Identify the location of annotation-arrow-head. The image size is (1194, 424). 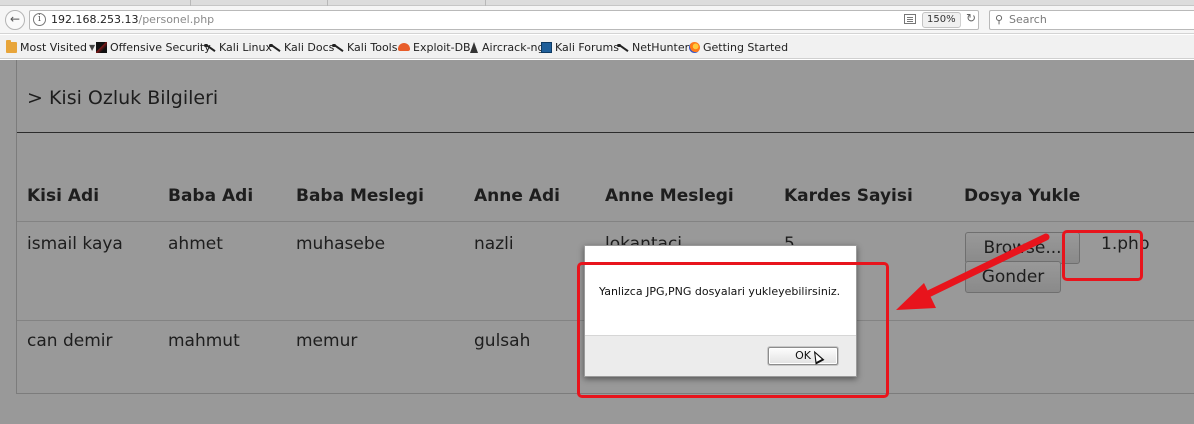
(916, 296).